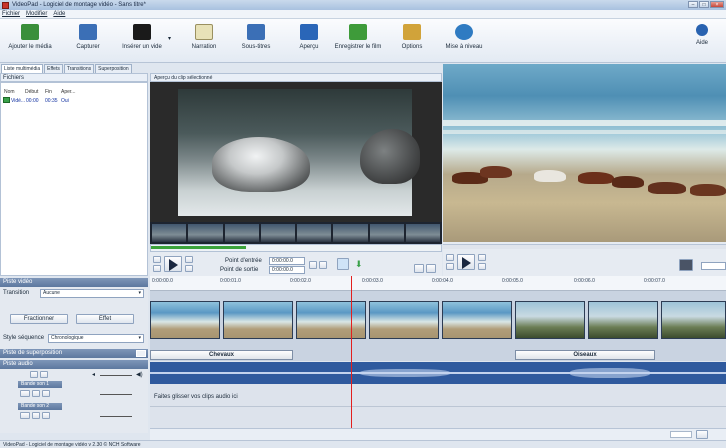  What do you see at coordinates (482, 266) in the screenshot?
I see `seq-go-end-button` at bounding box center [482, 266].